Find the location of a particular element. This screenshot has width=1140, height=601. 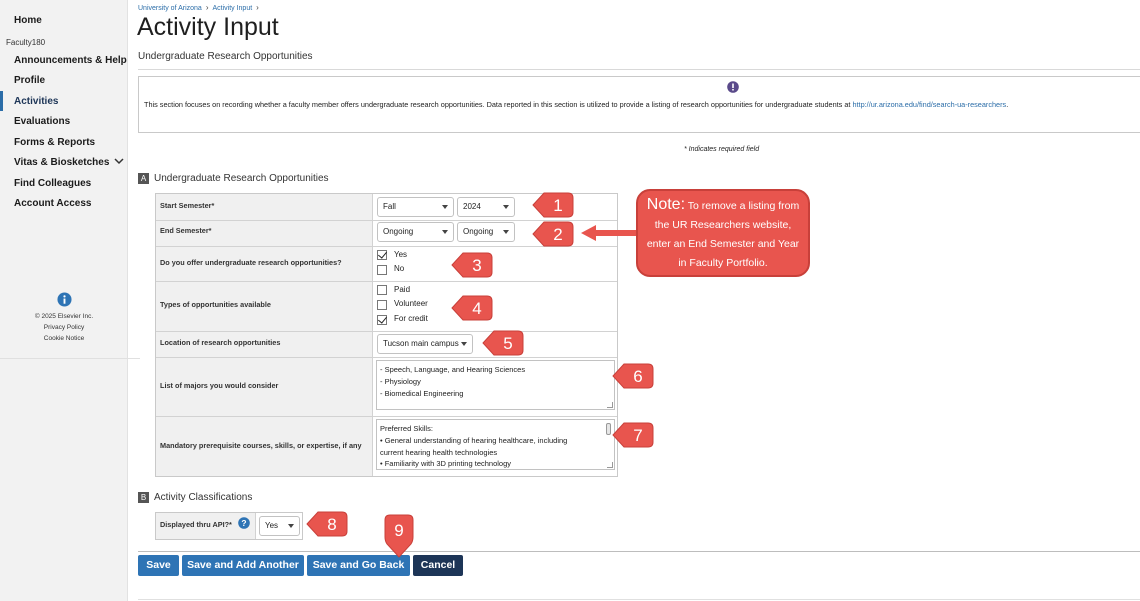

note-title: Note: is located at coordinates (666, 204).